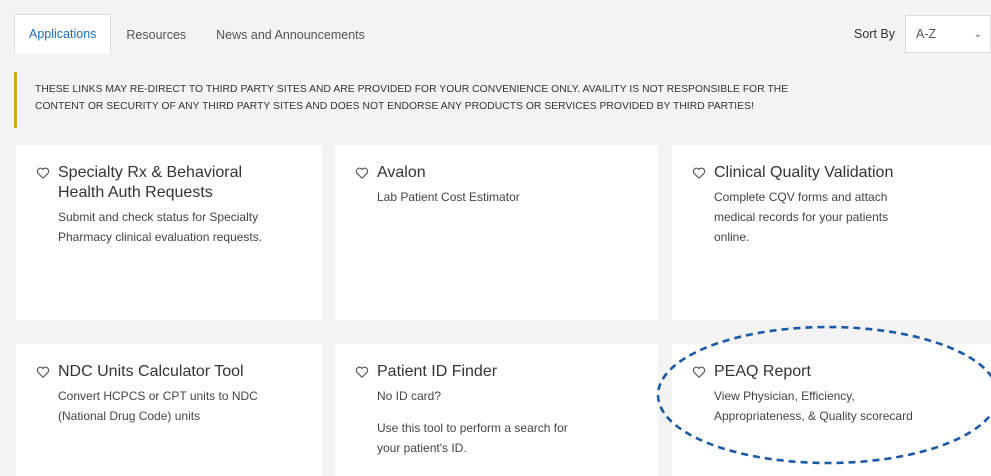  I want to click on app-card-avalon: Avalon Lab Patient Cost Estimator, so click(496, 232).